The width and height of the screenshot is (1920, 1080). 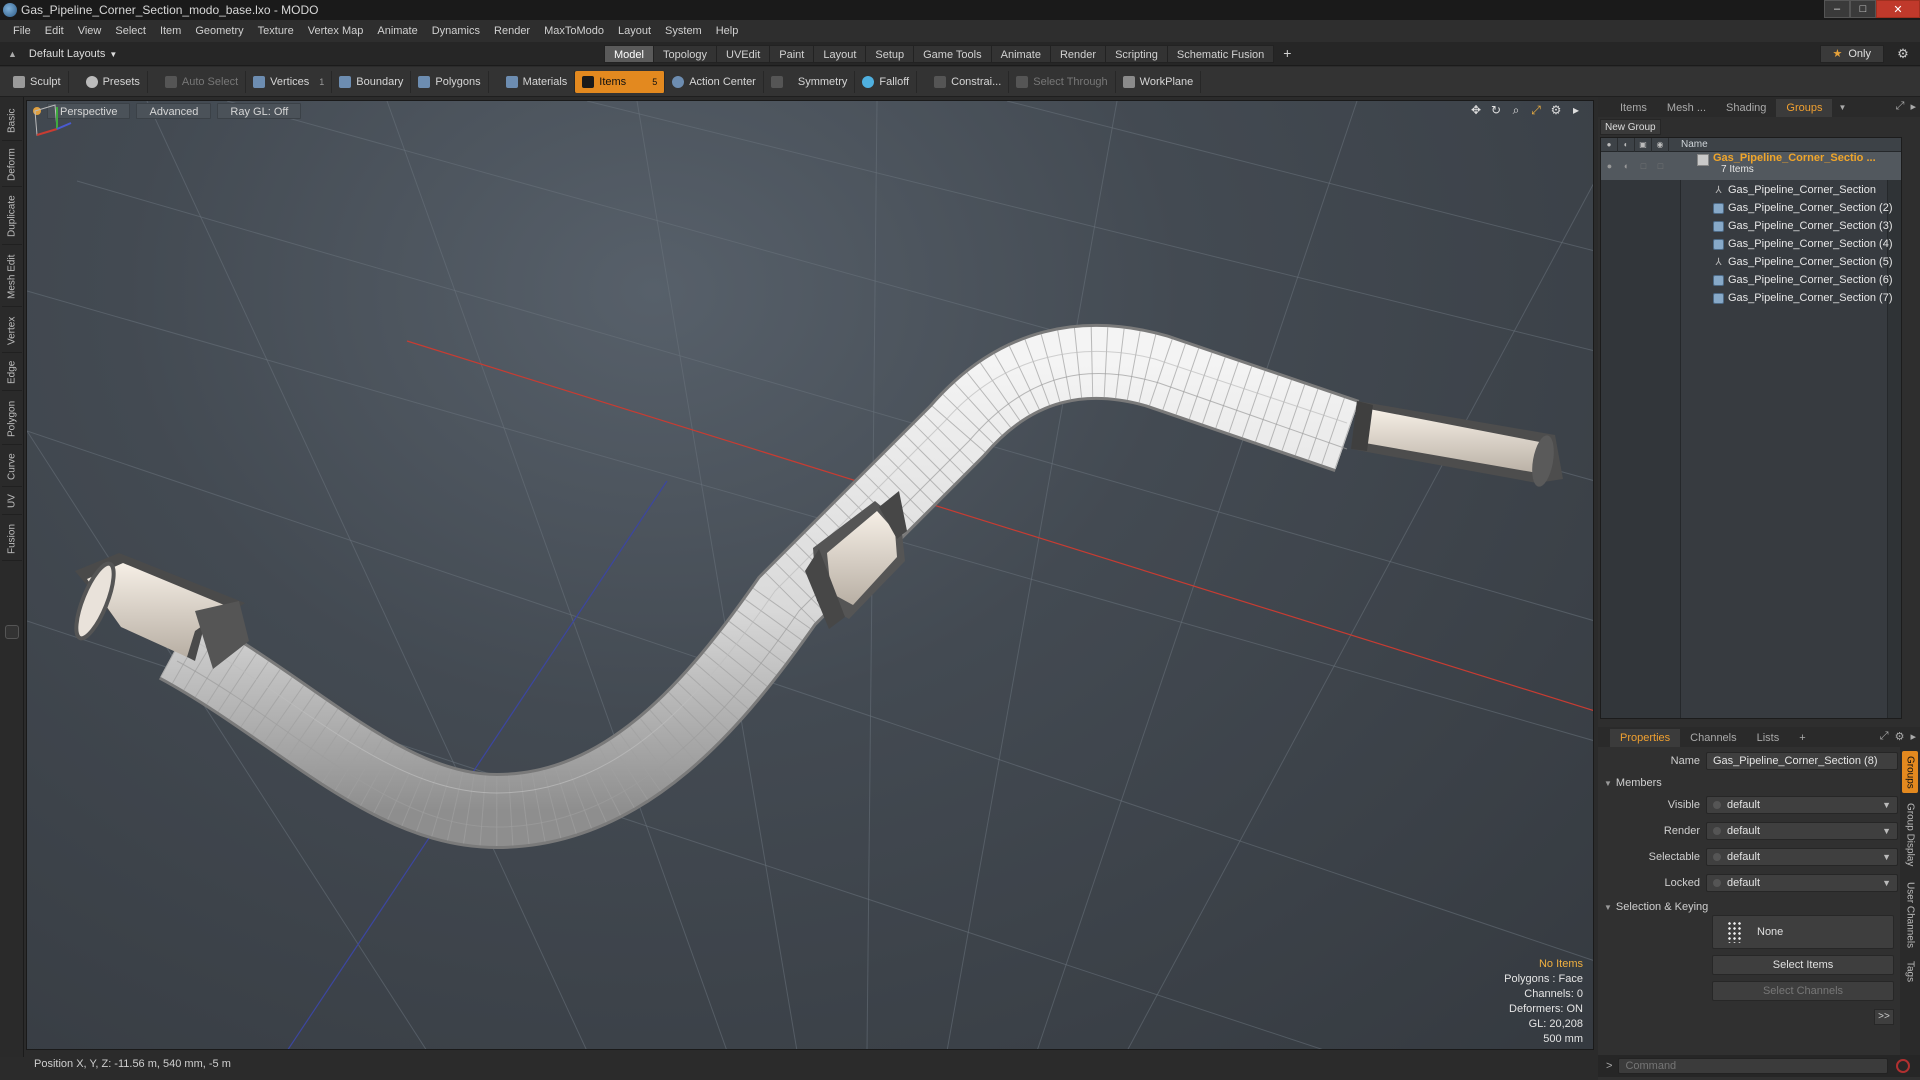 What do you see at coordinates (1643, 166) in the screenshot?
I see `lock-toggle-icon: □` at bounding box center [1643, 166].